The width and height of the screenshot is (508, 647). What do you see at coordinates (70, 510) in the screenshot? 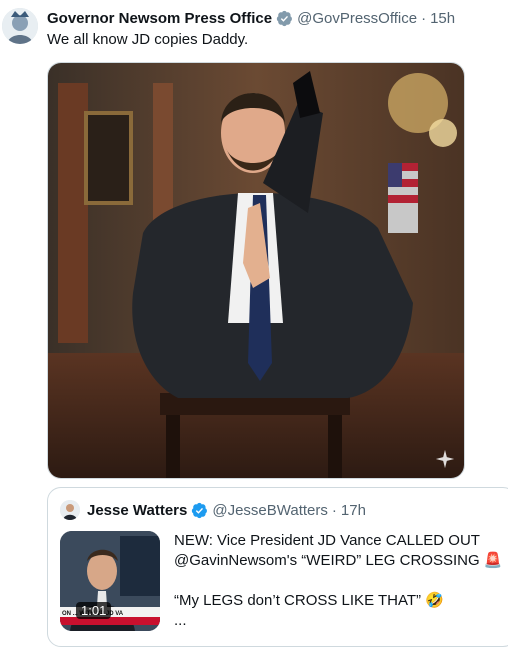
I see `quoted-author-avatar` at bounding box center [70, 510].